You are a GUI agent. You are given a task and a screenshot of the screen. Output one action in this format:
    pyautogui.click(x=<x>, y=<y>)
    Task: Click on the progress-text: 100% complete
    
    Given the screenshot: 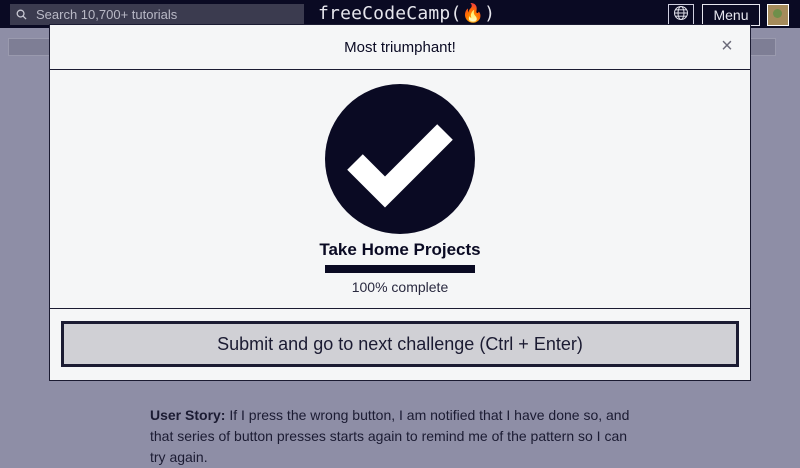 What is the action you would take?
    pyautogui.click(x=400, y=287)
    